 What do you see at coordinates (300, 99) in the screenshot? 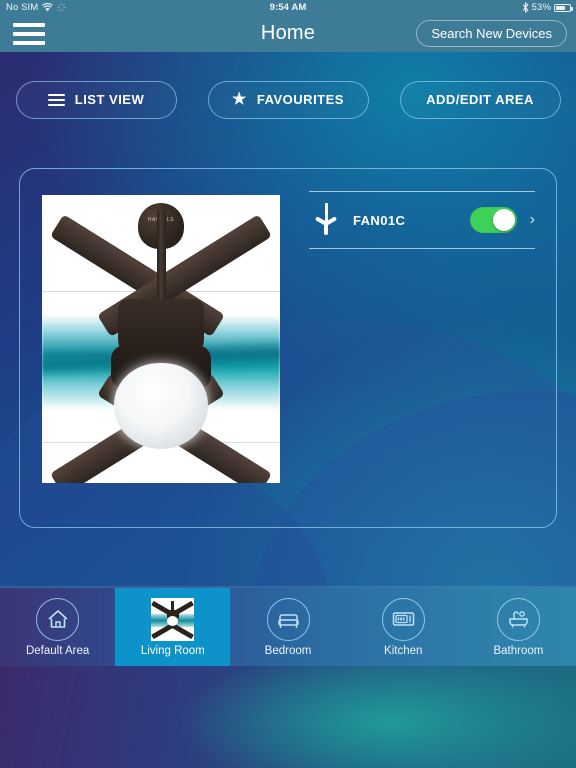
I see `favourites-label: FAVOURITES` at bounding box center [300, 99].